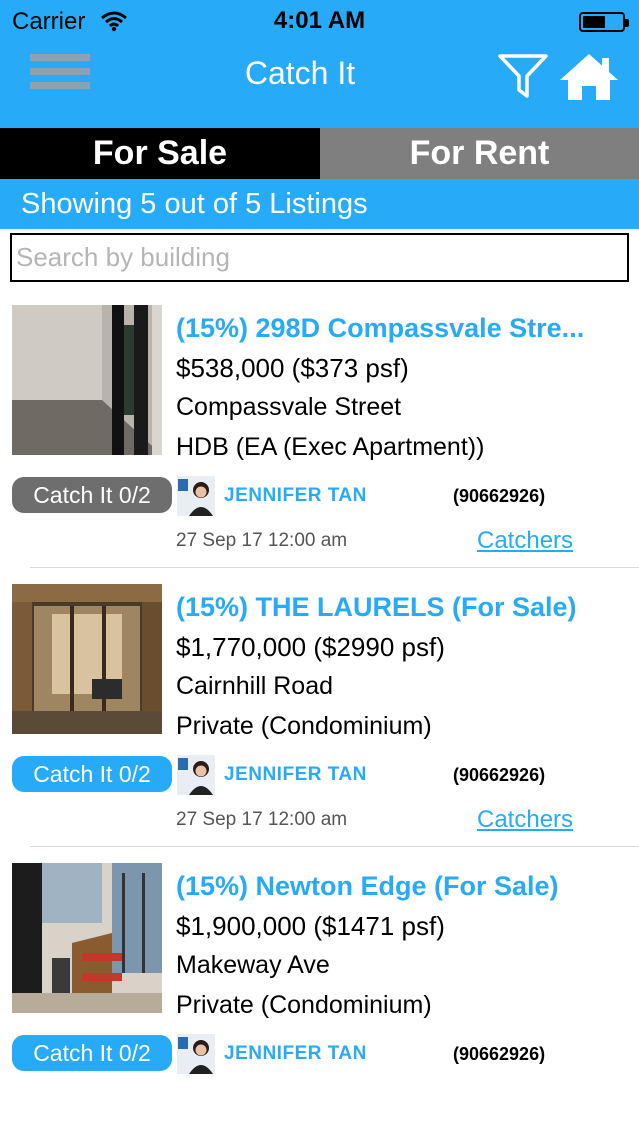  I want to click on listing-property-type: HDB (EA (Exec Apartment)), so click(330, 447).